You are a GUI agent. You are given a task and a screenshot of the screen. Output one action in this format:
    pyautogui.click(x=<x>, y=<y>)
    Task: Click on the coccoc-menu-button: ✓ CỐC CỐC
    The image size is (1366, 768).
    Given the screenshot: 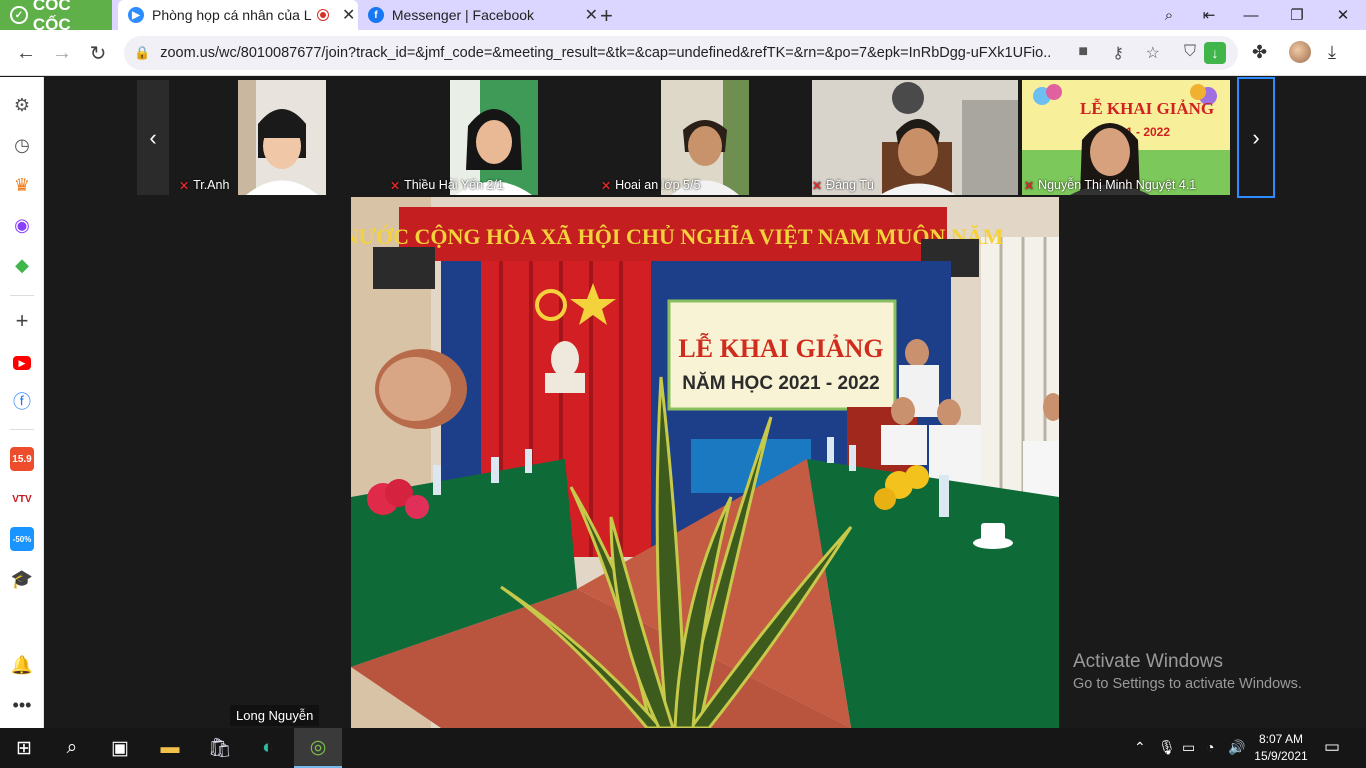 What is the action you would take?
    pyautogui.click(x=56, y=17)
    